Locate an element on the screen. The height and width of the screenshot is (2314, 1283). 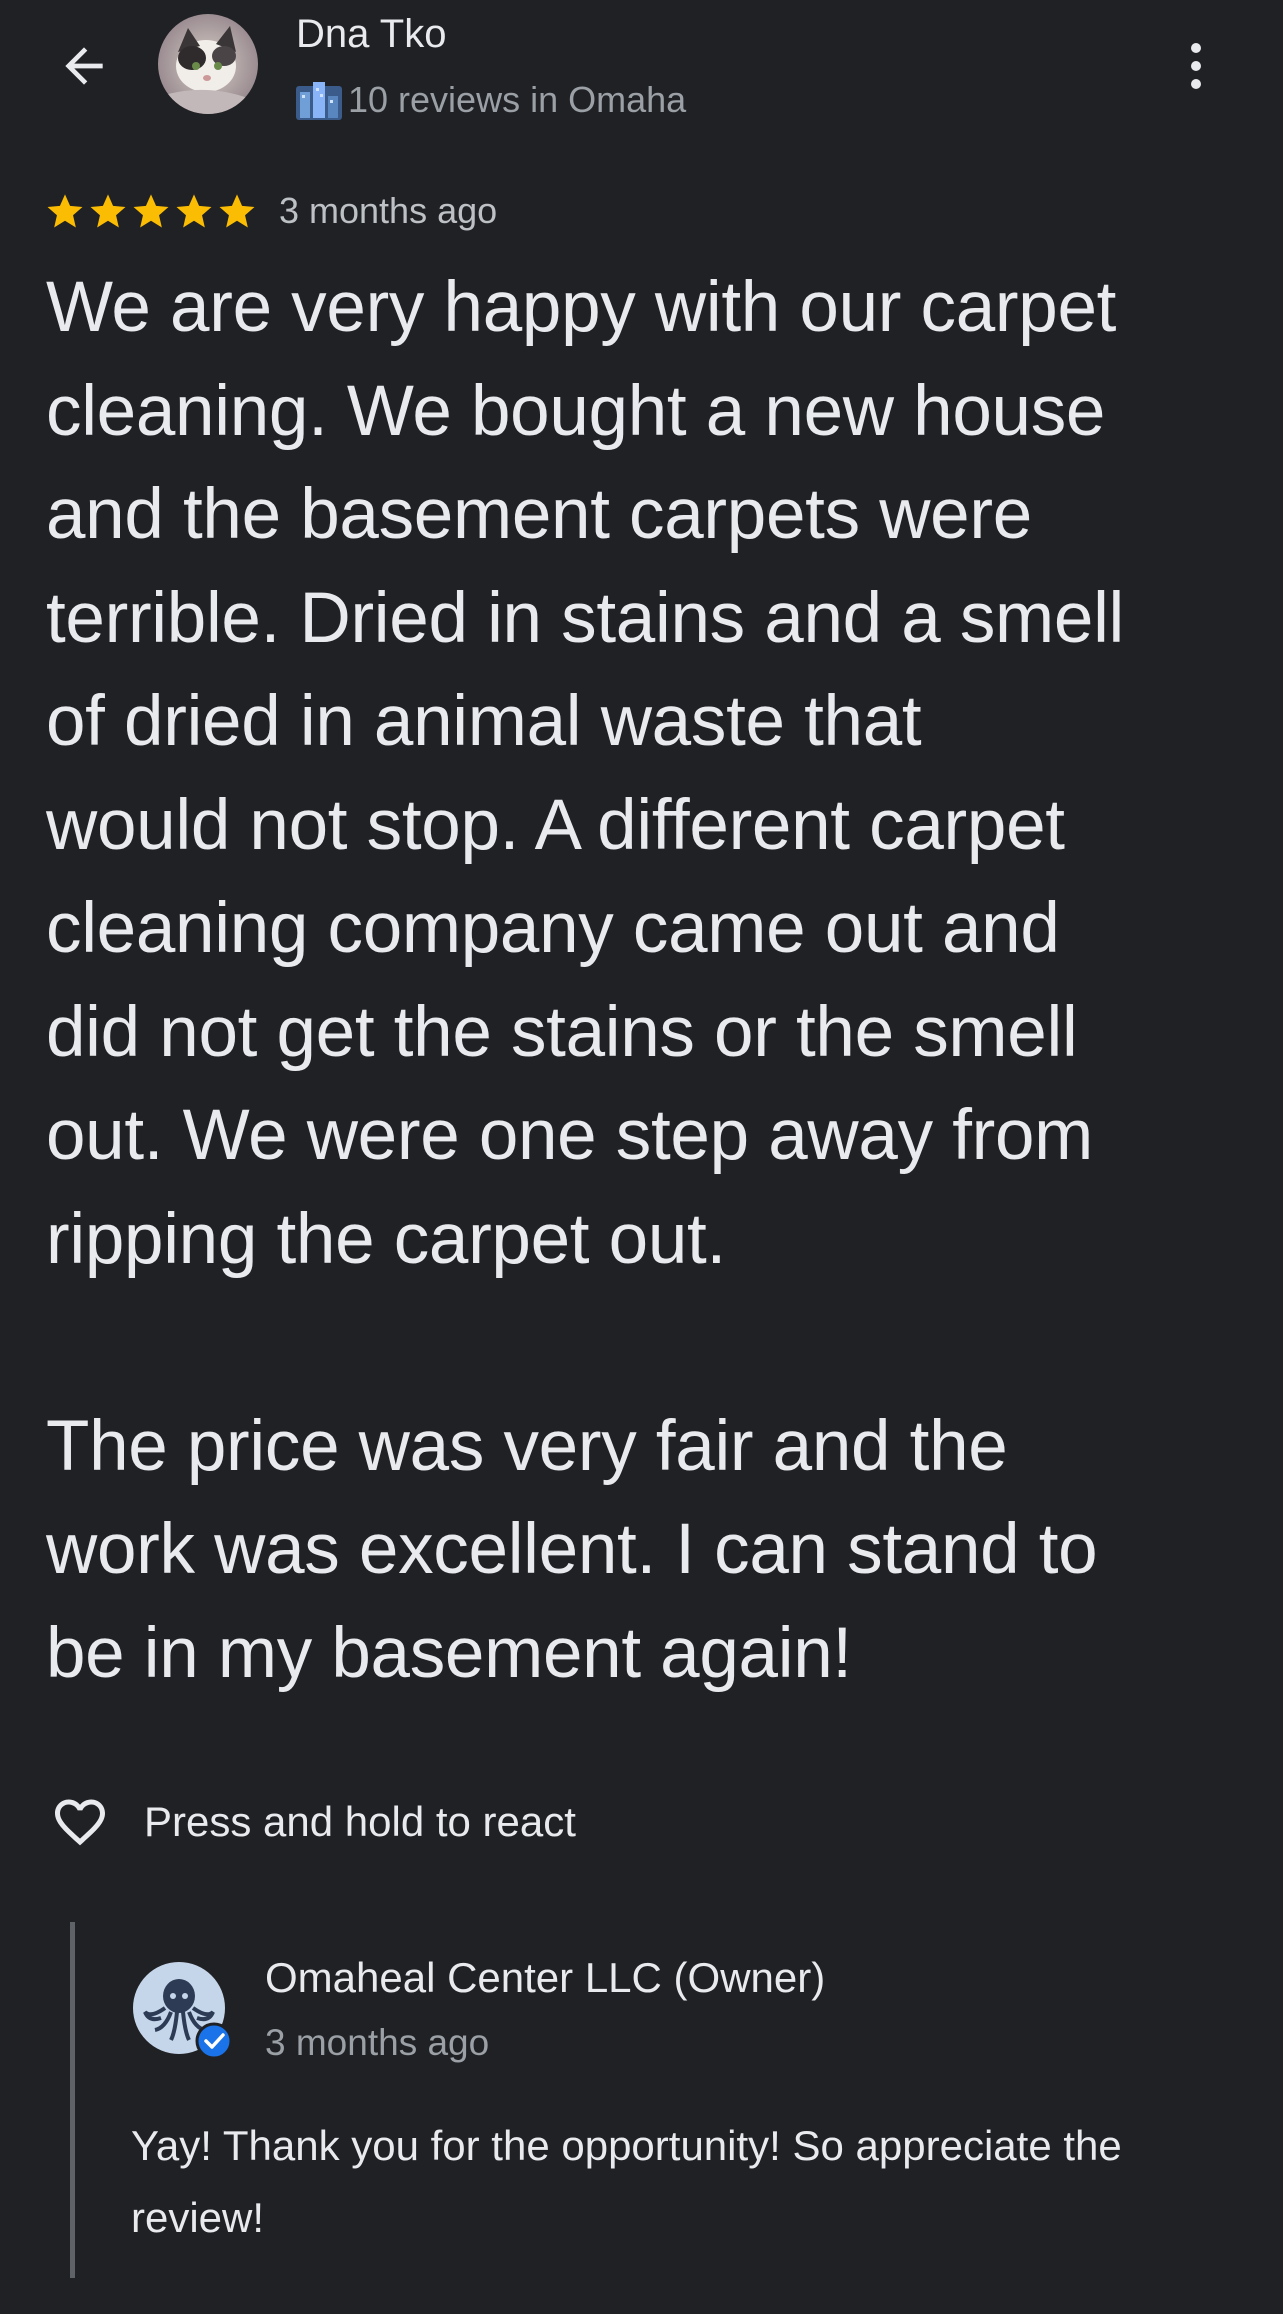
review-text-line: did not get the stains or the smell is located at coordinates (562, 1032).